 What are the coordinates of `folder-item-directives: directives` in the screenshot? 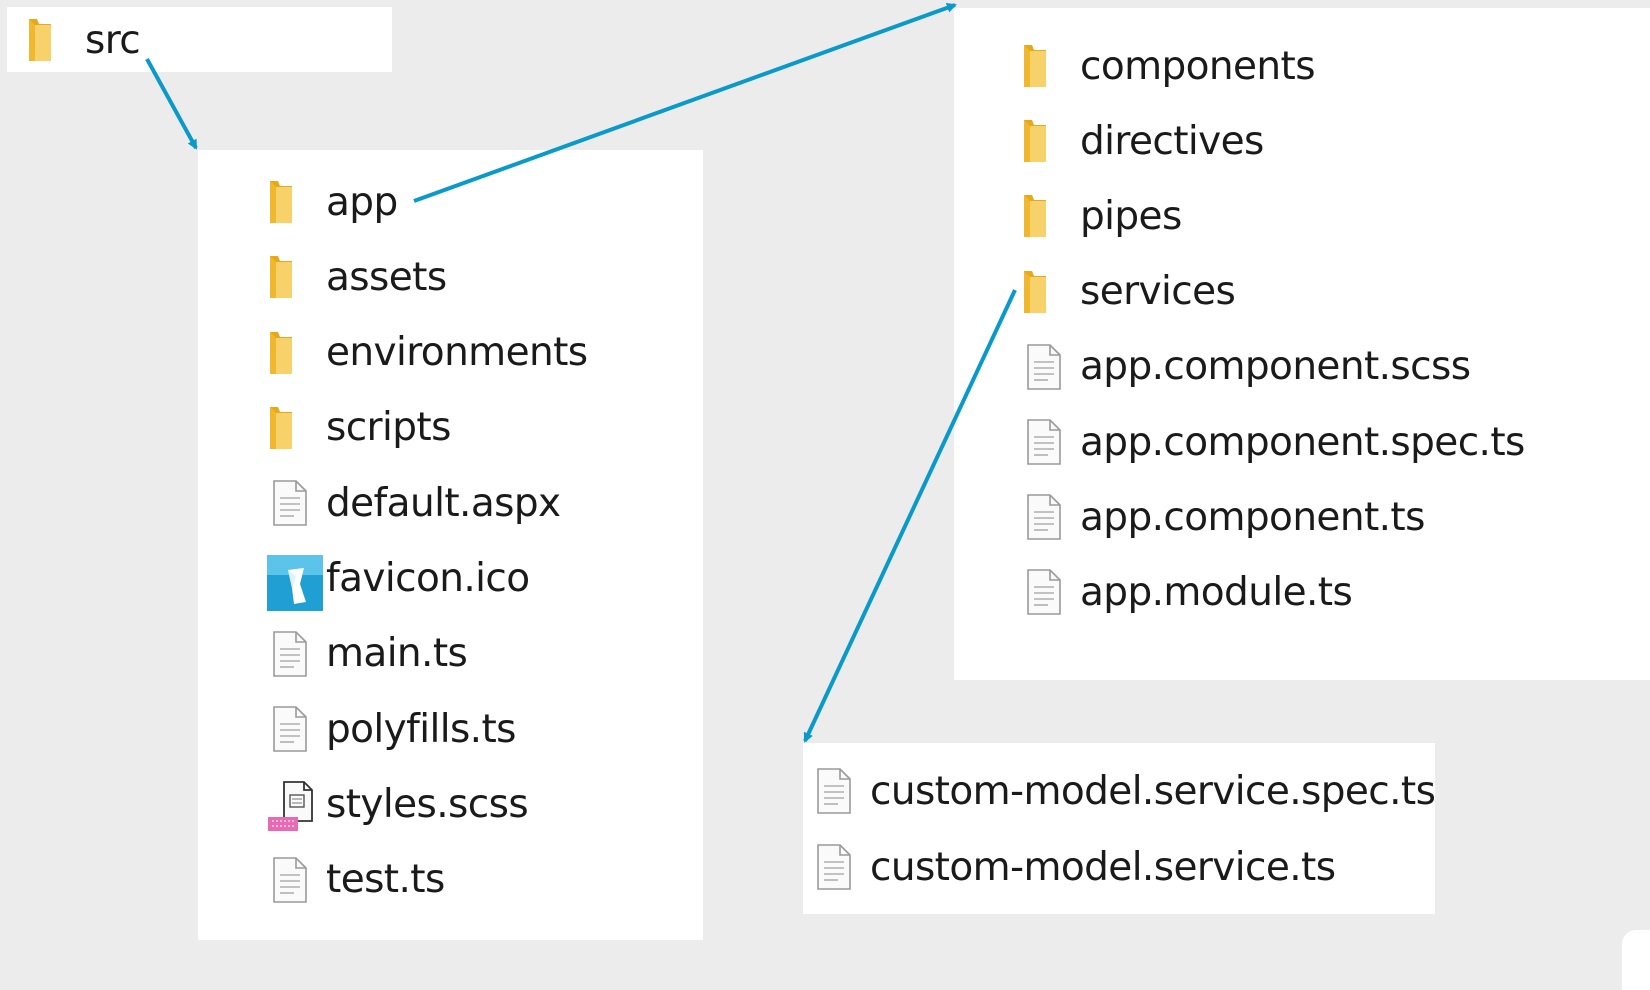 It's located at (1142, 141).